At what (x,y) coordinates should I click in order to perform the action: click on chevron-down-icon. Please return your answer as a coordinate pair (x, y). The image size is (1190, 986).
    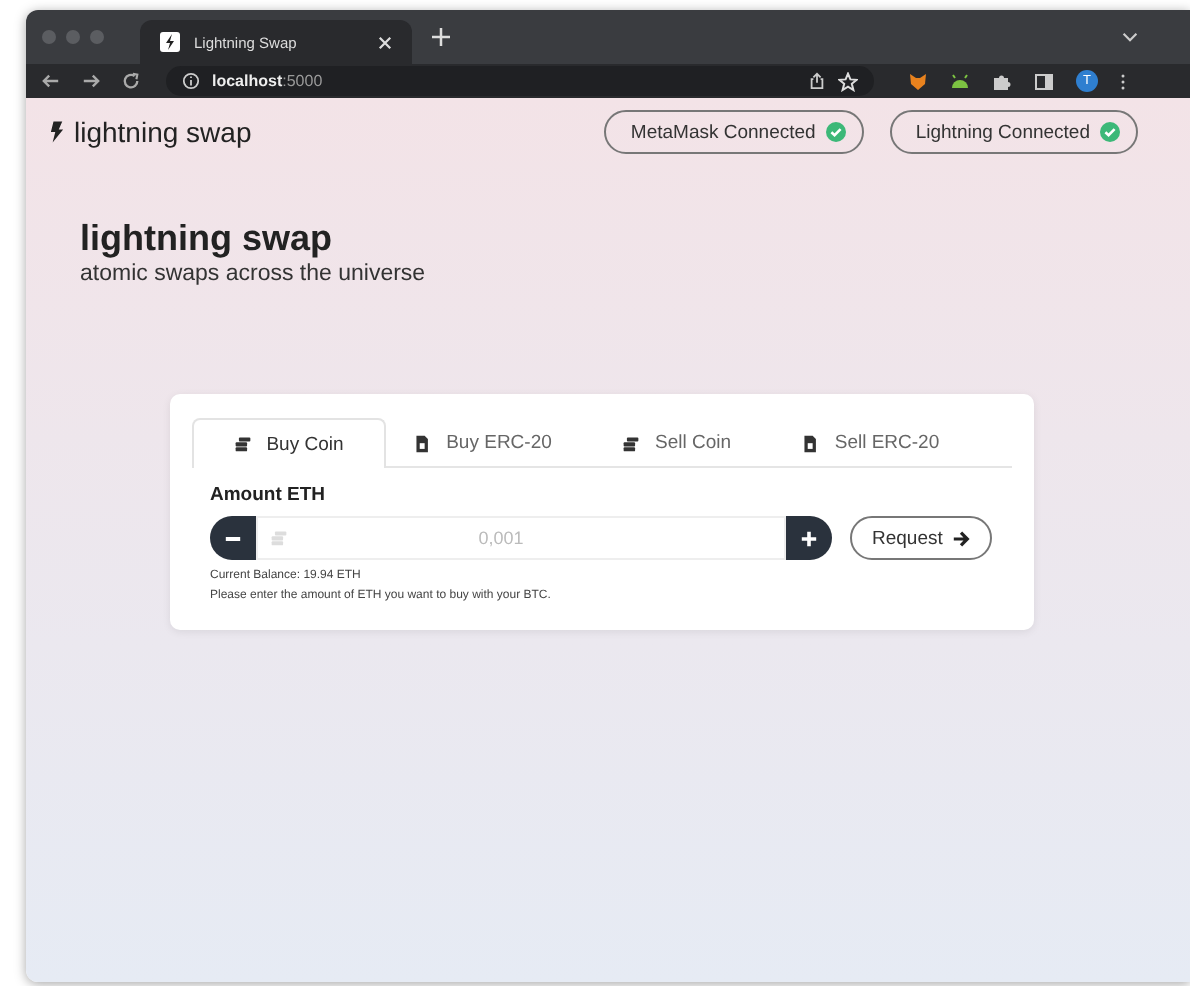
    Looking at the image, I should click on (1130, 37).